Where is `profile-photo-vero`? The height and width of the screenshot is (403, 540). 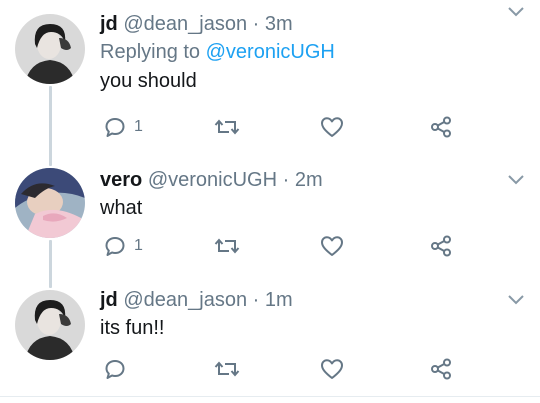
profile-photo-vero is located at coordinates (50, 203).